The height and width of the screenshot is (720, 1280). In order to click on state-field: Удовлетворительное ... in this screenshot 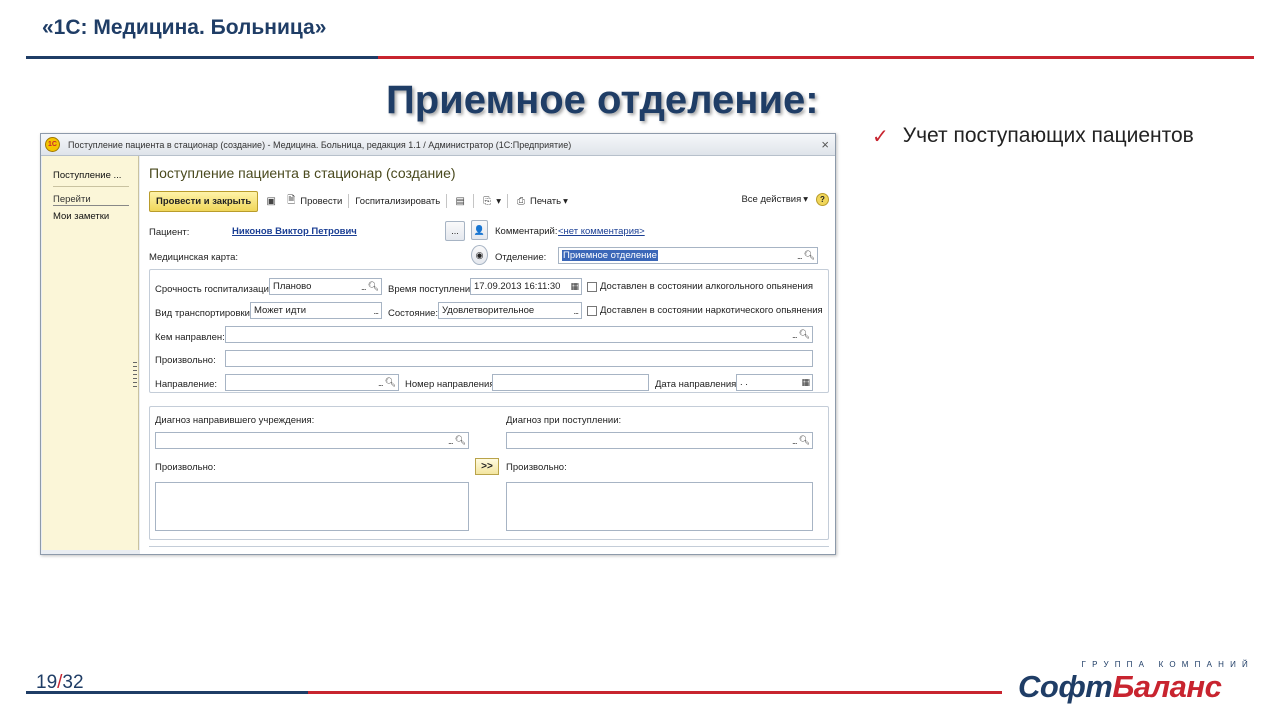, I will do `click(510, 310)`.